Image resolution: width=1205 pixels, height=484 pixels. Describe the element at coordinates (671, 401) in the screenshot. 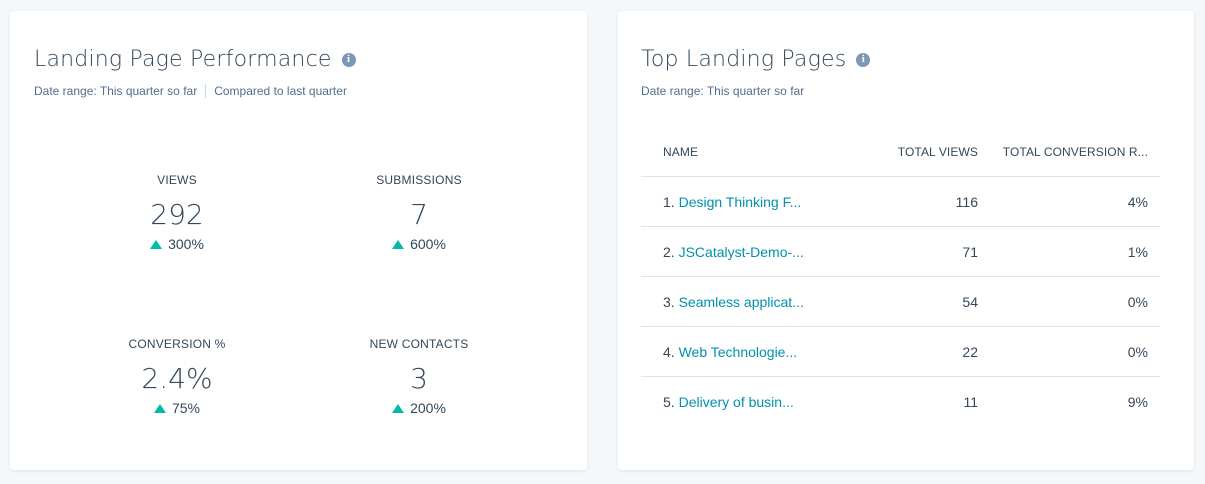

I see `row-index: 5.` at that location.